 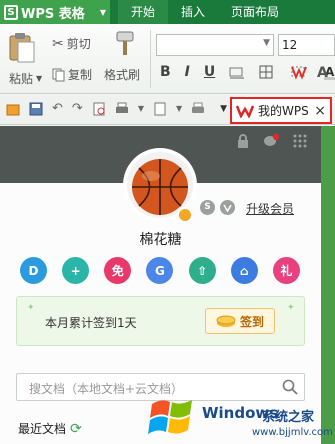 I want to click on message-icon, so click(x=271, y=141).